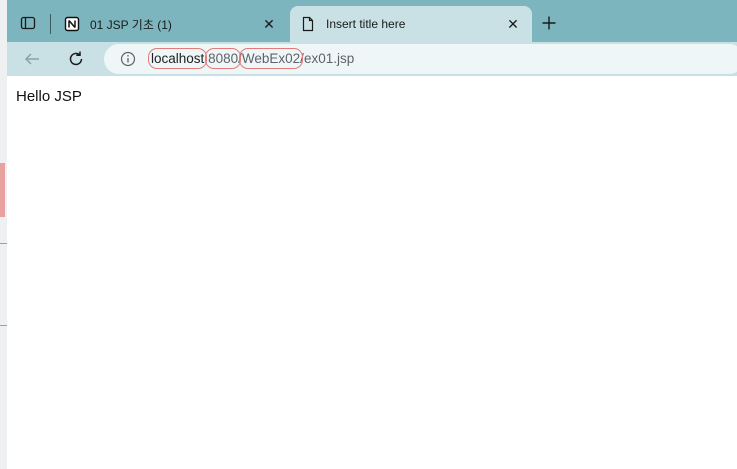 The height and width of the screenshot is (469, 737). I want to click on navigation-toolbar: localhost:8080/WebEx02/ex01.jsp, so click(372, 59).